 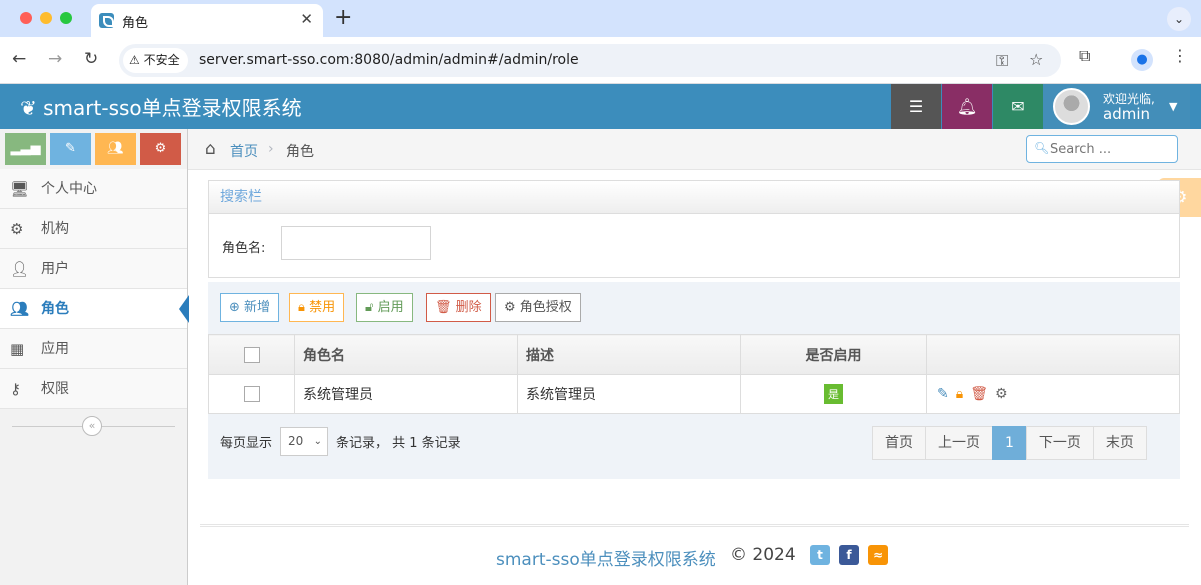 I want to click on sidebar-item-users: 👤︎ 用户, so click(x=93, y=269).